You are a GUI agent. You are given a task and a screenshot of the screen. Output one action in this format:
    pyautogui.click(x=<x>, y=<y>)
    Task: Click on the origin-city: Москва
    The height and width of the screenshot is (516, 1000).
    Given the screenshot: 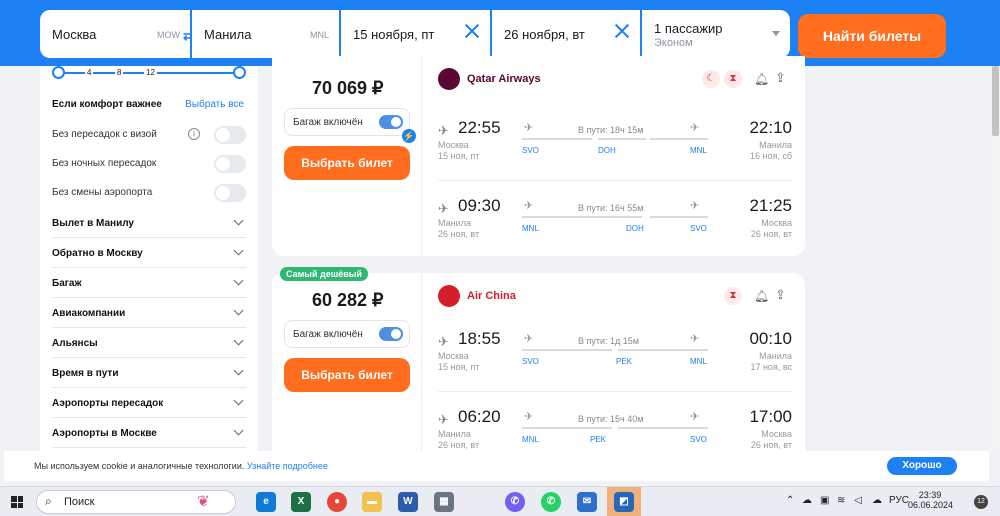 What is the action you would take?
    pyautogui.click(x=74, y=34)
    